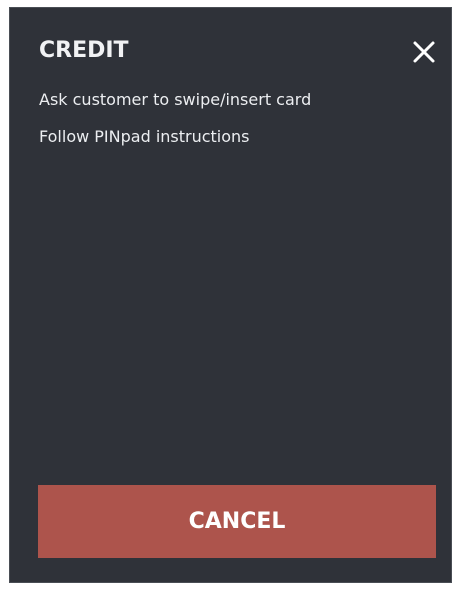 This screenshot has width=459, height=592. Describe the element at coordinates (84, 50) in the screenshot. I see `dialog-title: CREDIT` at that location.